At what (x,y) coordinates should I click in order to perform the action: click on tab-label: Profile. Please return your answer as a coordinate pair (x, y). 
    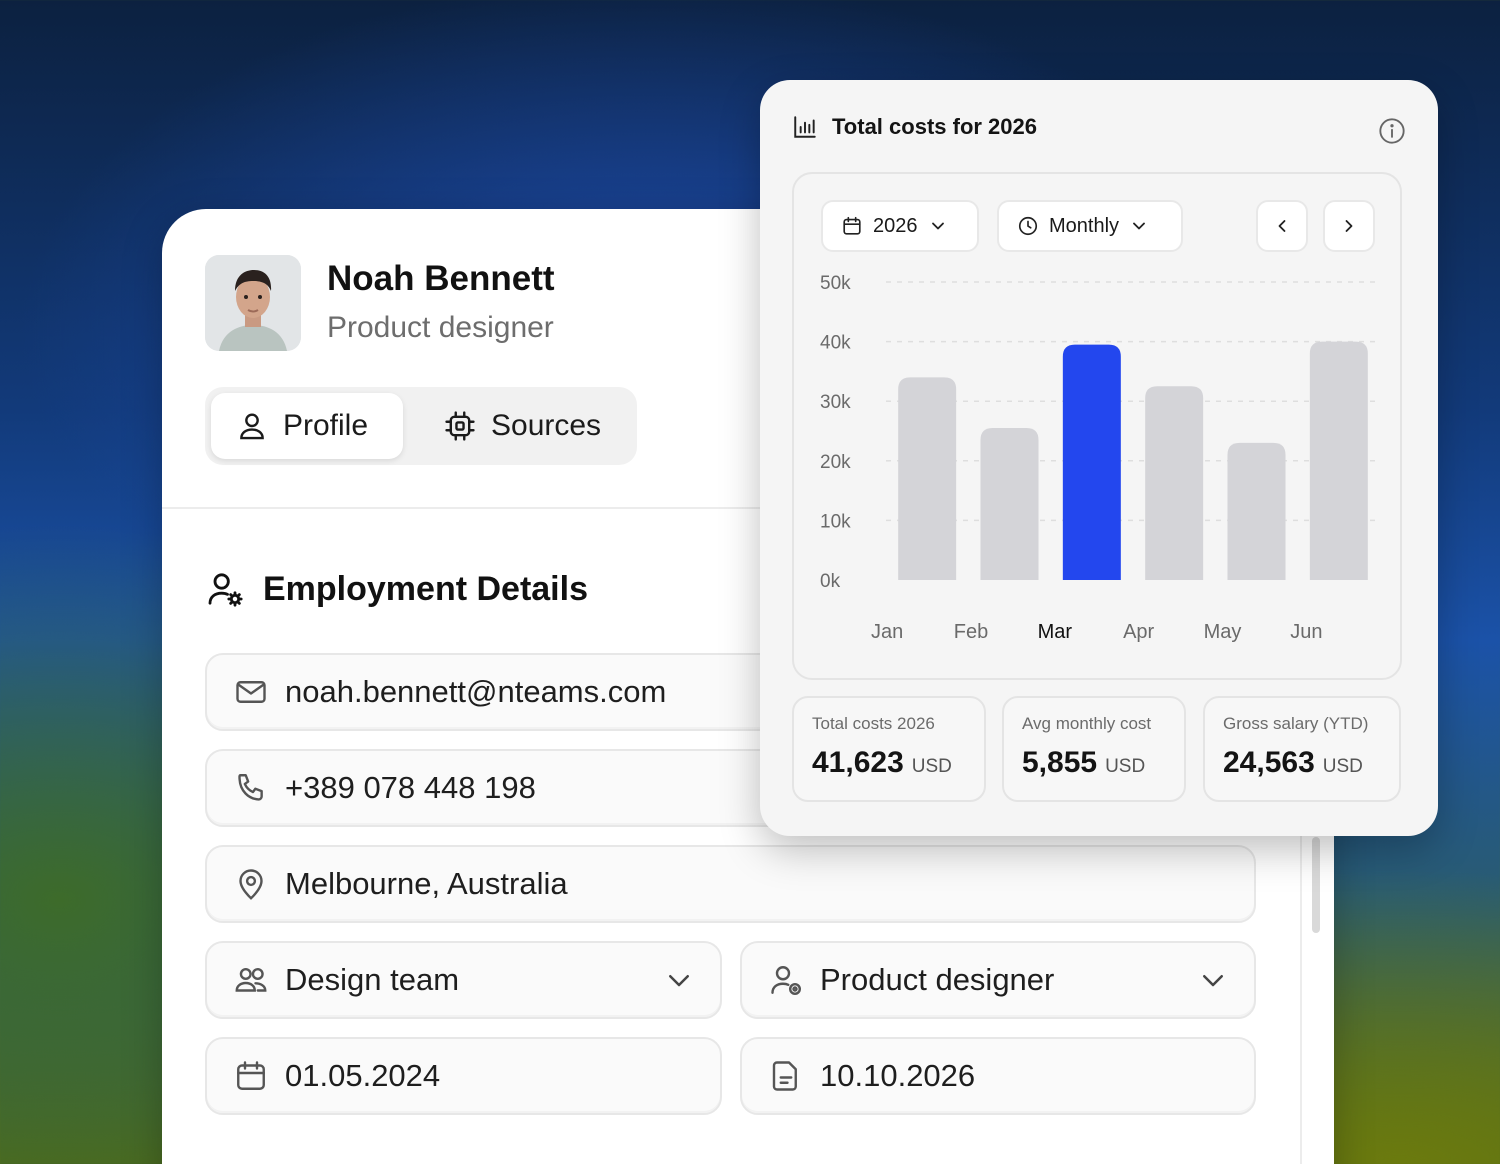
    Looking at the image, I should click on (326, 425).